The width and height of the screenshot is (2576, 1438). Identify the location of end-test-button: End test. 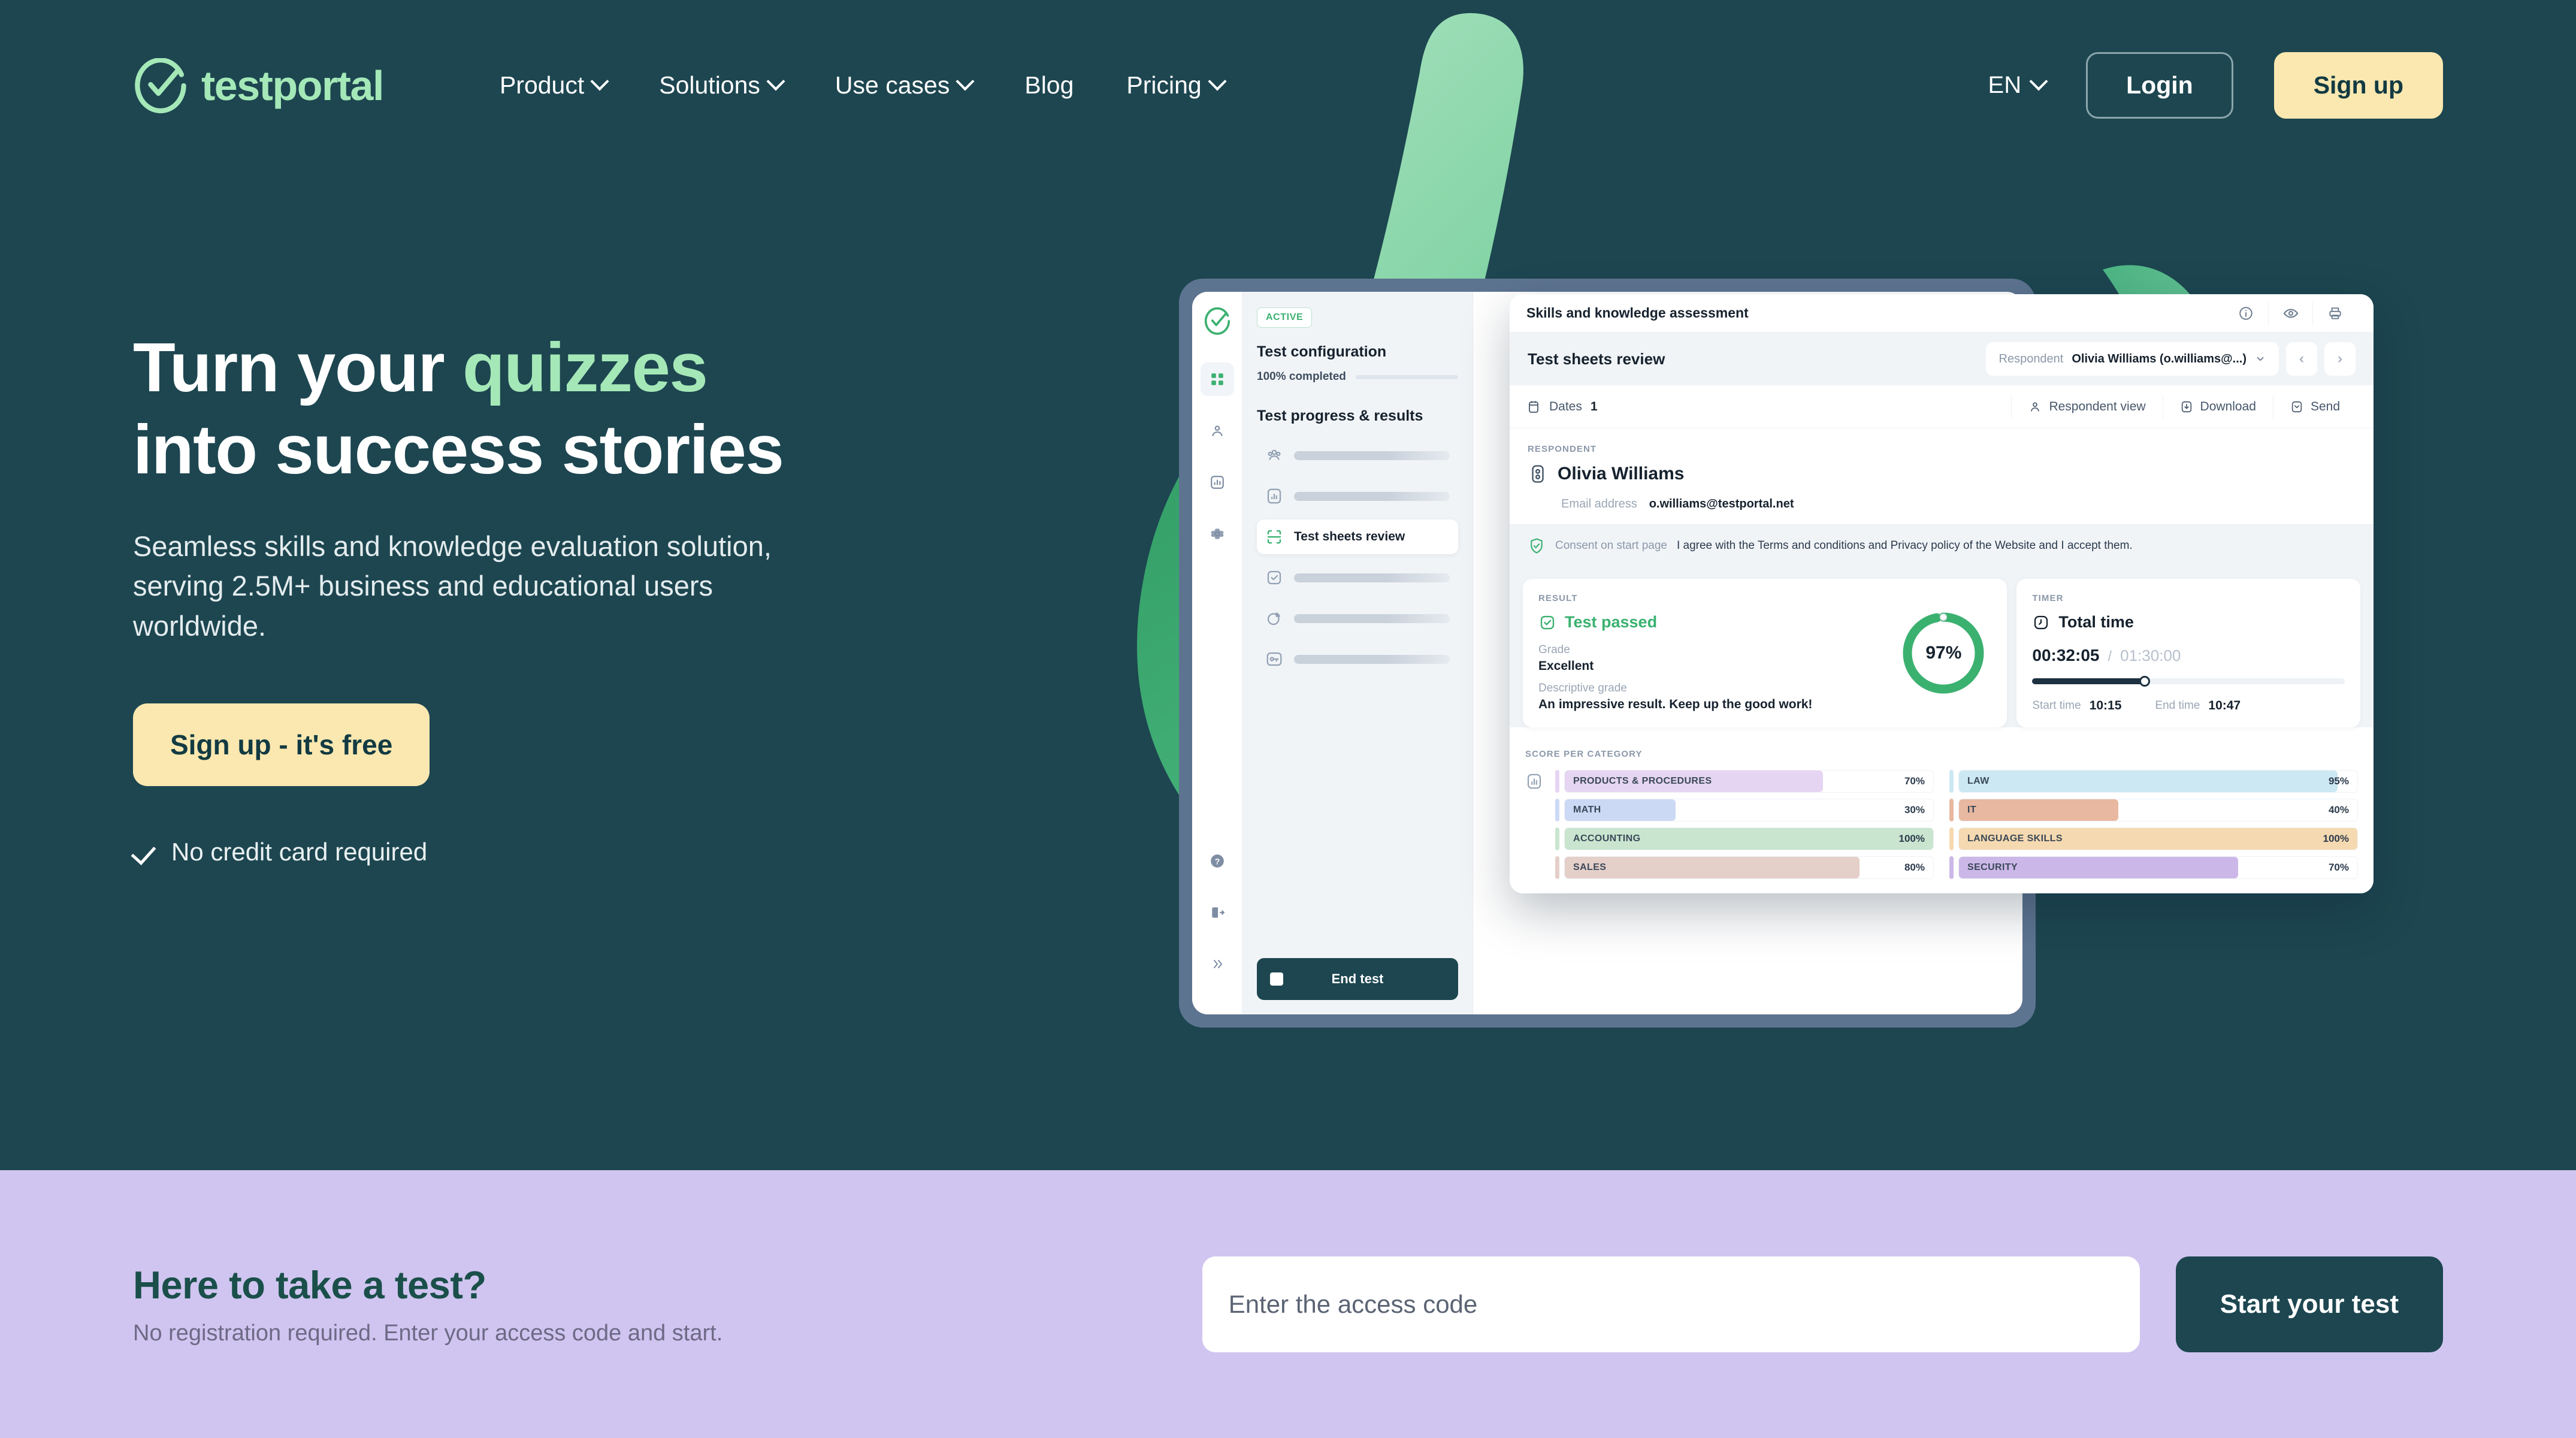
(1357, 979).